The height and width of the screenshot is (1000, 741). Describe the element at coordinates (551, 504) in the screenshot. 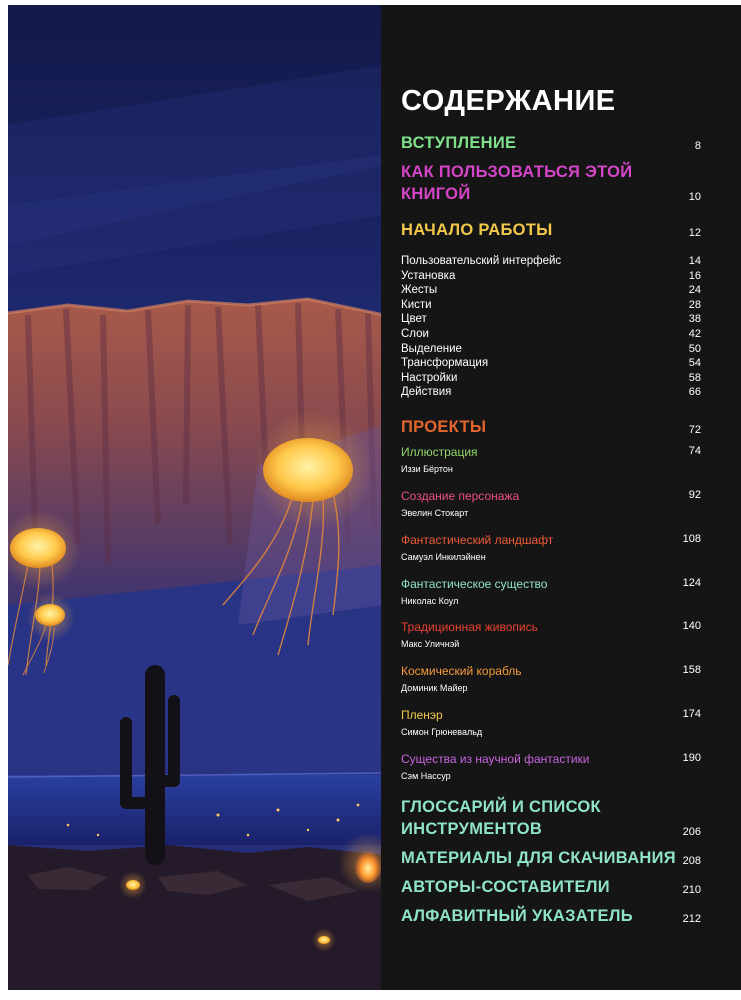

I see `toc-project-character: Создание персонажа Эвелин Стокарт 92` at that location.